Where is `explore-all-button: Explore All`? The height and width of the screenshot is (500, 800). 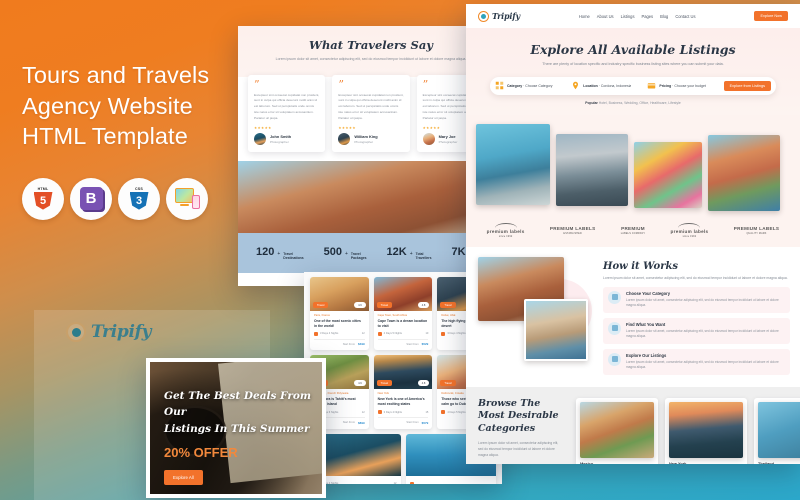 explore-all-button: Explore All is located at coordinates (183, 477).